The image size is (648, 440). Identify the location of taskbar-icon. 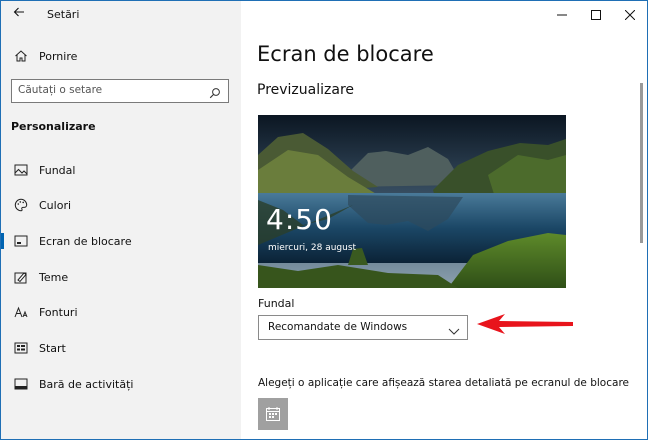
(21, 384).